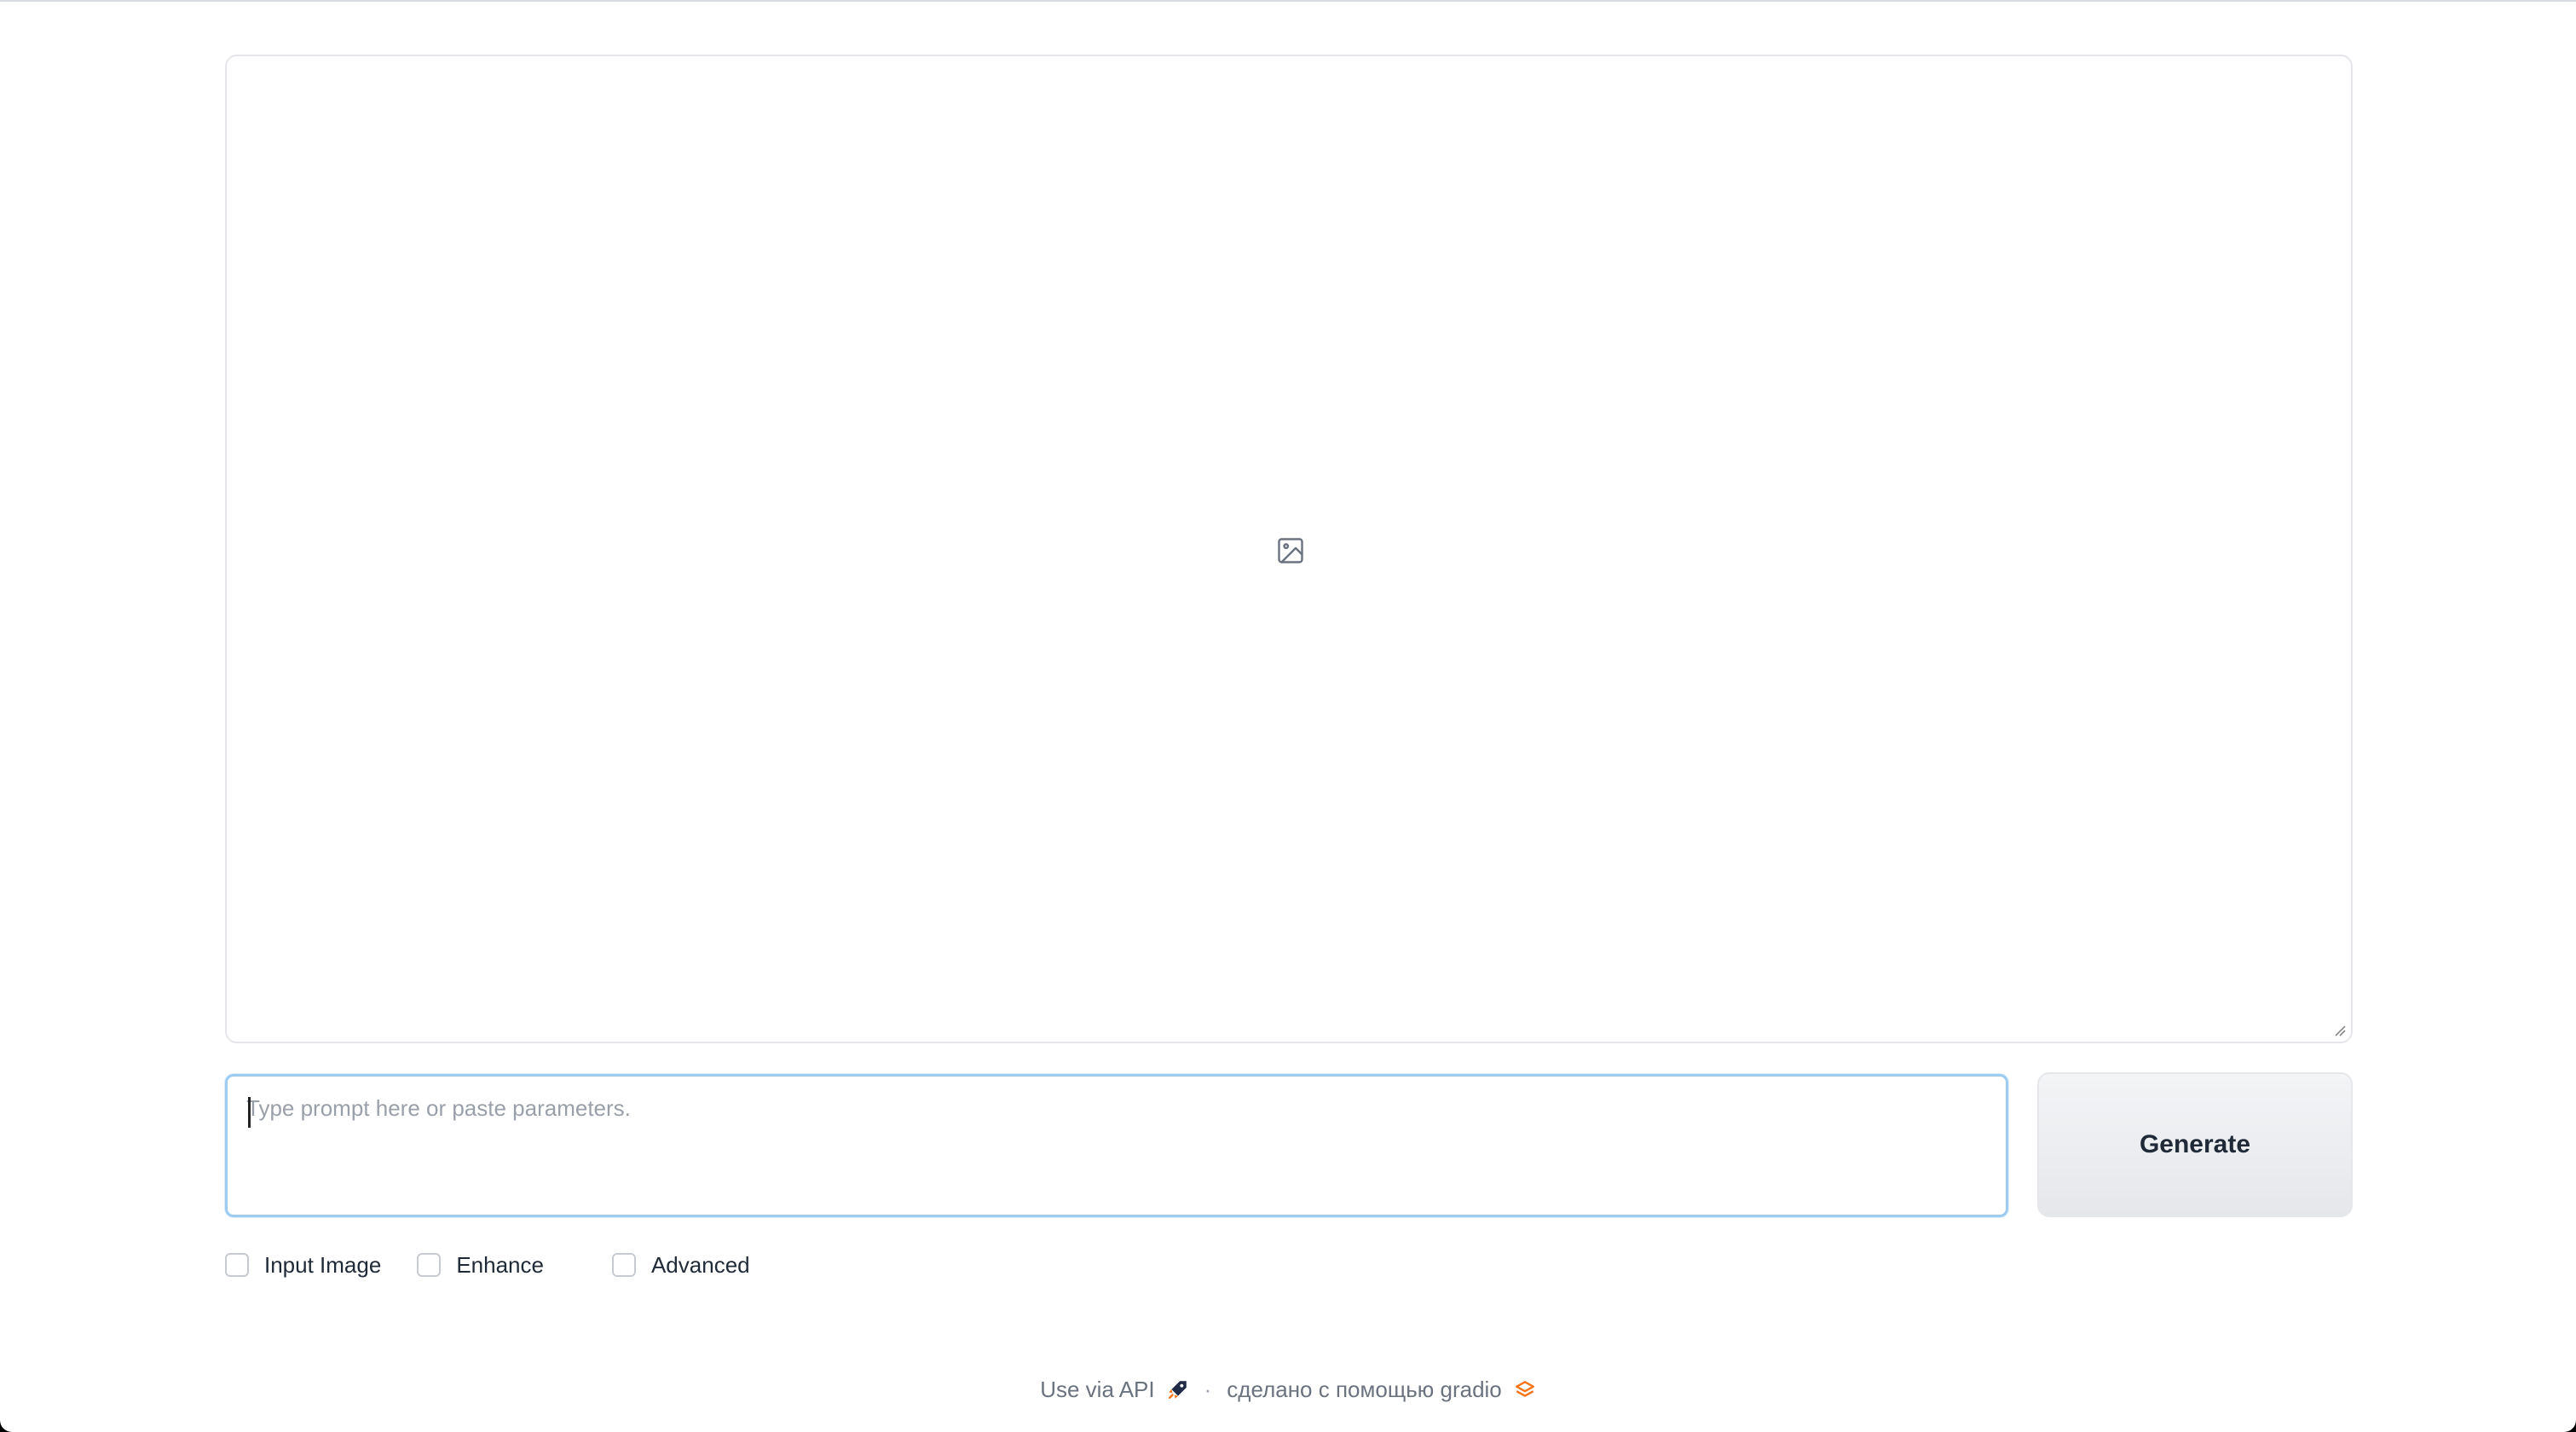  What do you see at coordinates (323, 1264) in the screenshot?
I see `input-image-label: Input Image` at bounding box center [323, 1264].